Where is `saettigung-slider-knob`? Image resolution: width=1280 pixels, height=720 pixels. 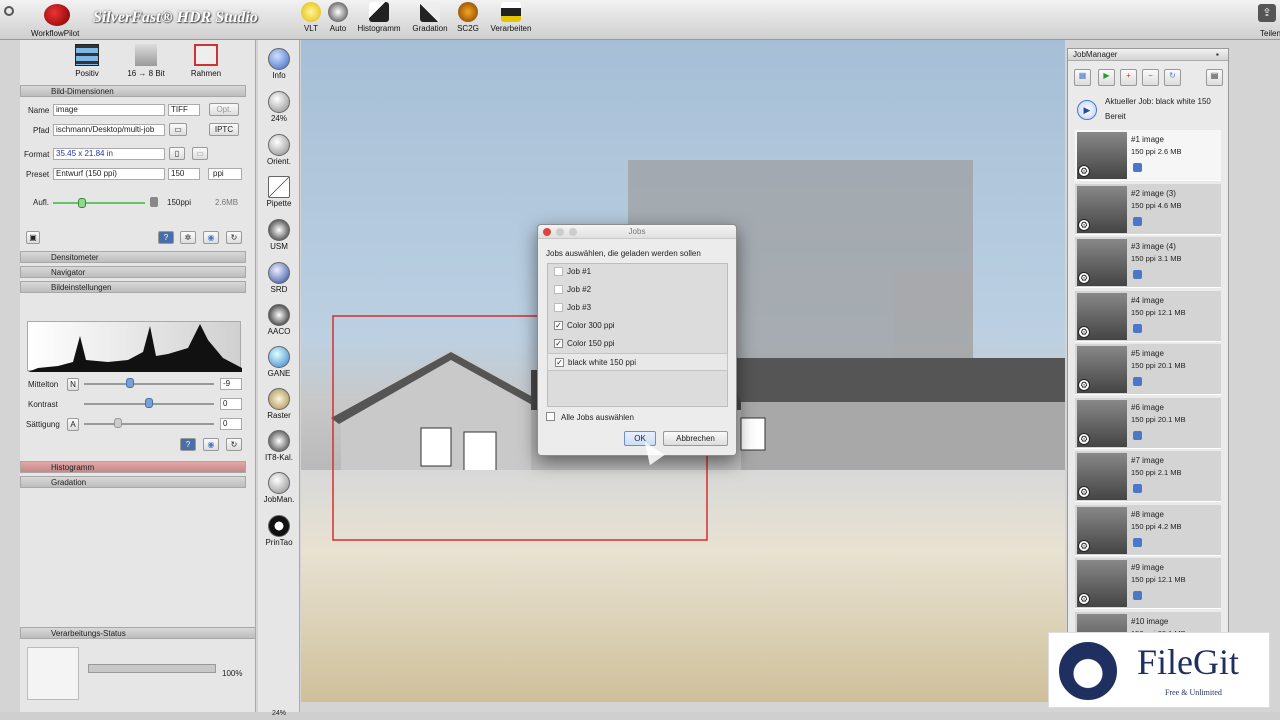 saettigung-slider-knob is located at coordinates (118, 423).